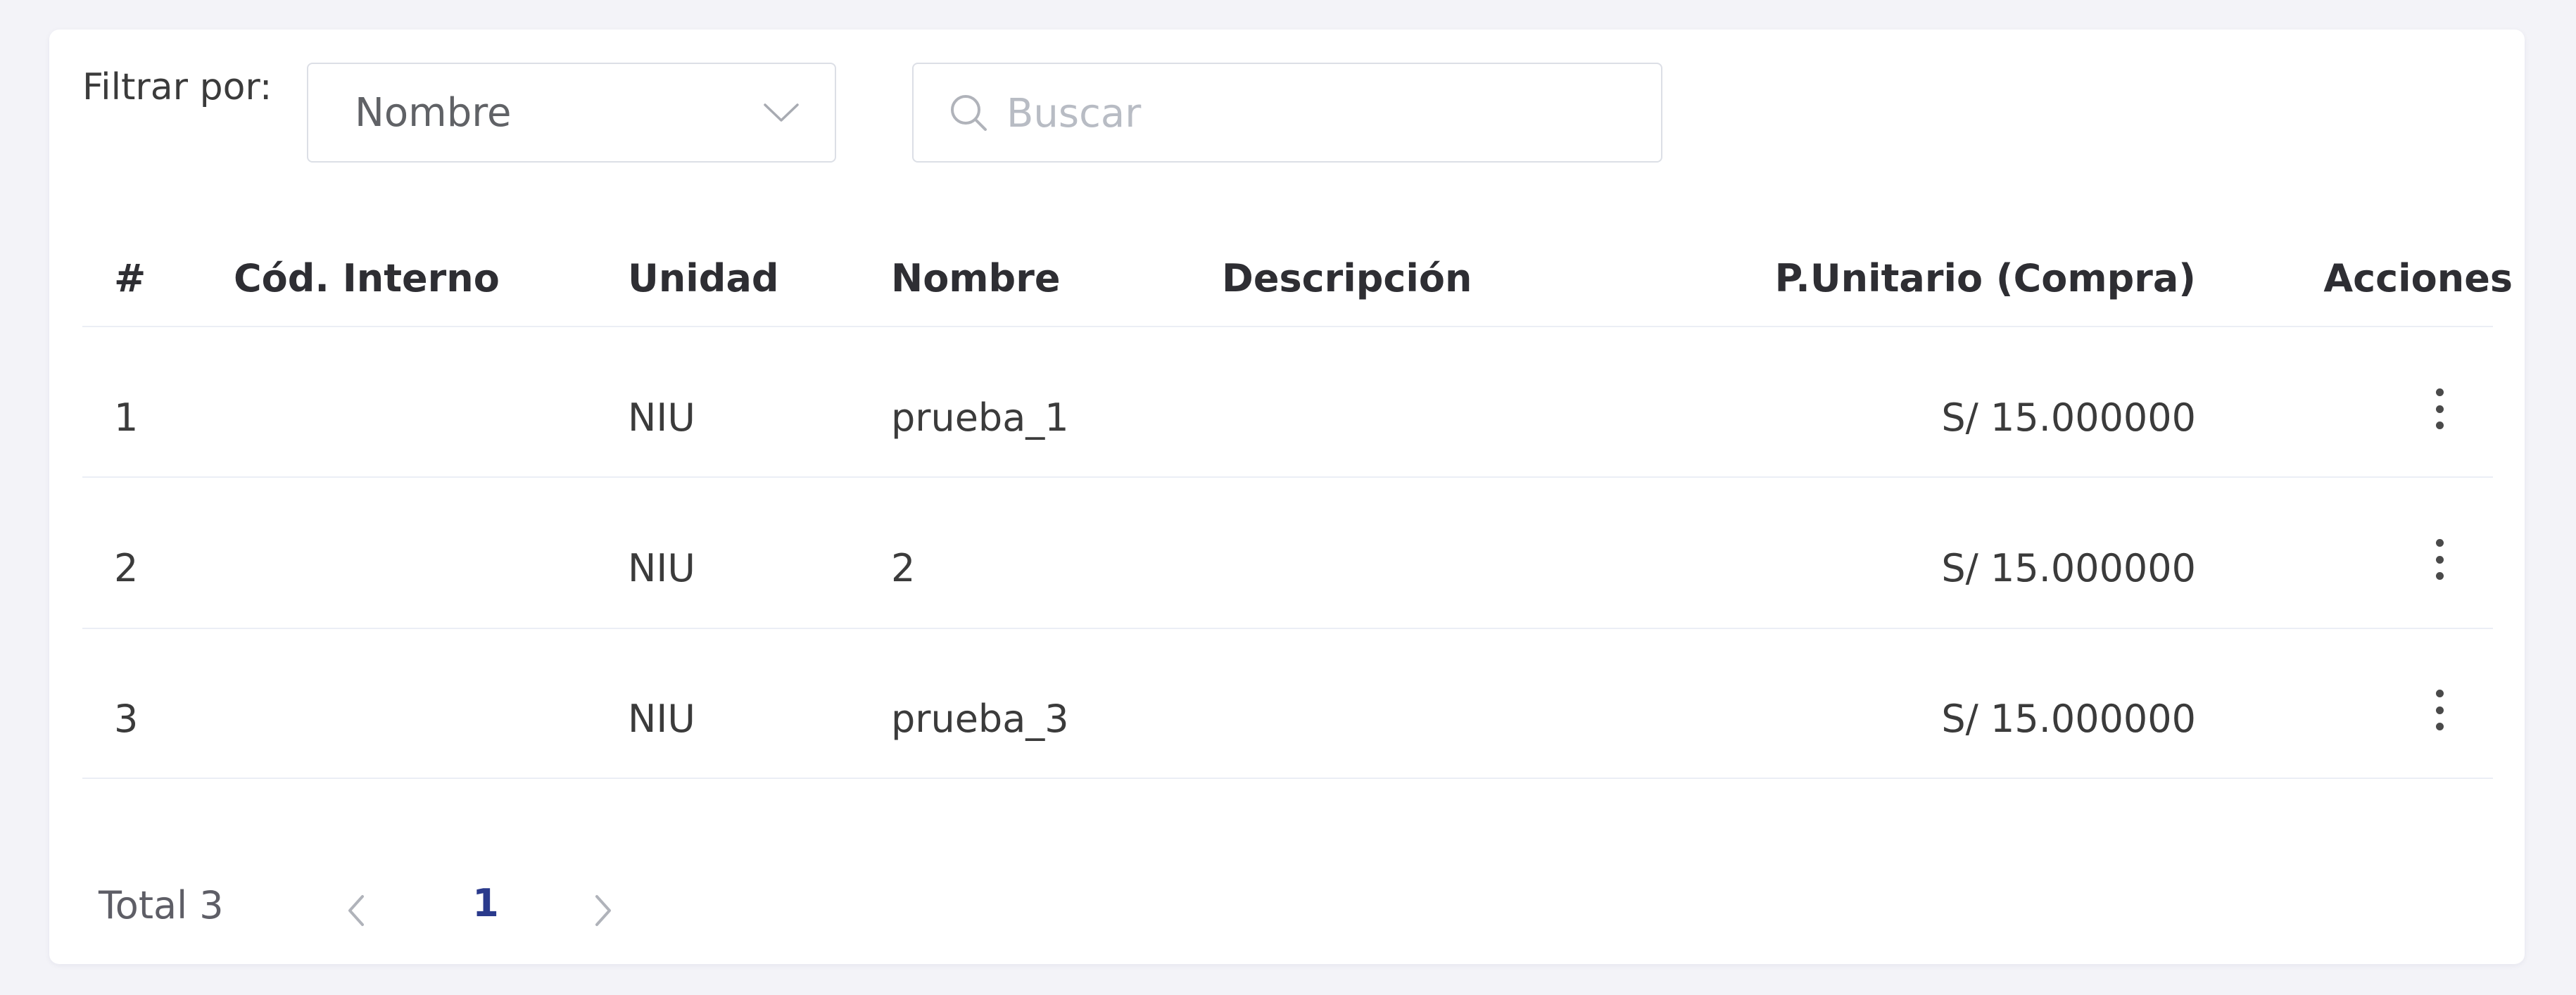  I want to click on col-header-descripcion: Descripción, so click(1347, 278).